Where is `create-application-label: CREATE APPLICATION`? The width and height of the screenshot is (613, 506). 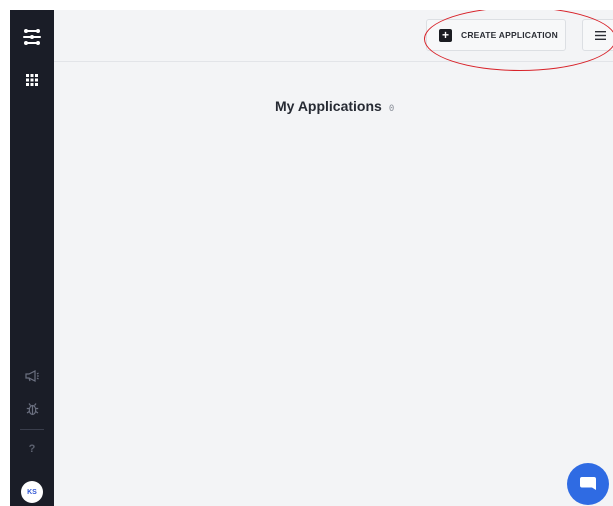
create-application-label: CREATE APPLICATION is located at coordinates (509, 35).